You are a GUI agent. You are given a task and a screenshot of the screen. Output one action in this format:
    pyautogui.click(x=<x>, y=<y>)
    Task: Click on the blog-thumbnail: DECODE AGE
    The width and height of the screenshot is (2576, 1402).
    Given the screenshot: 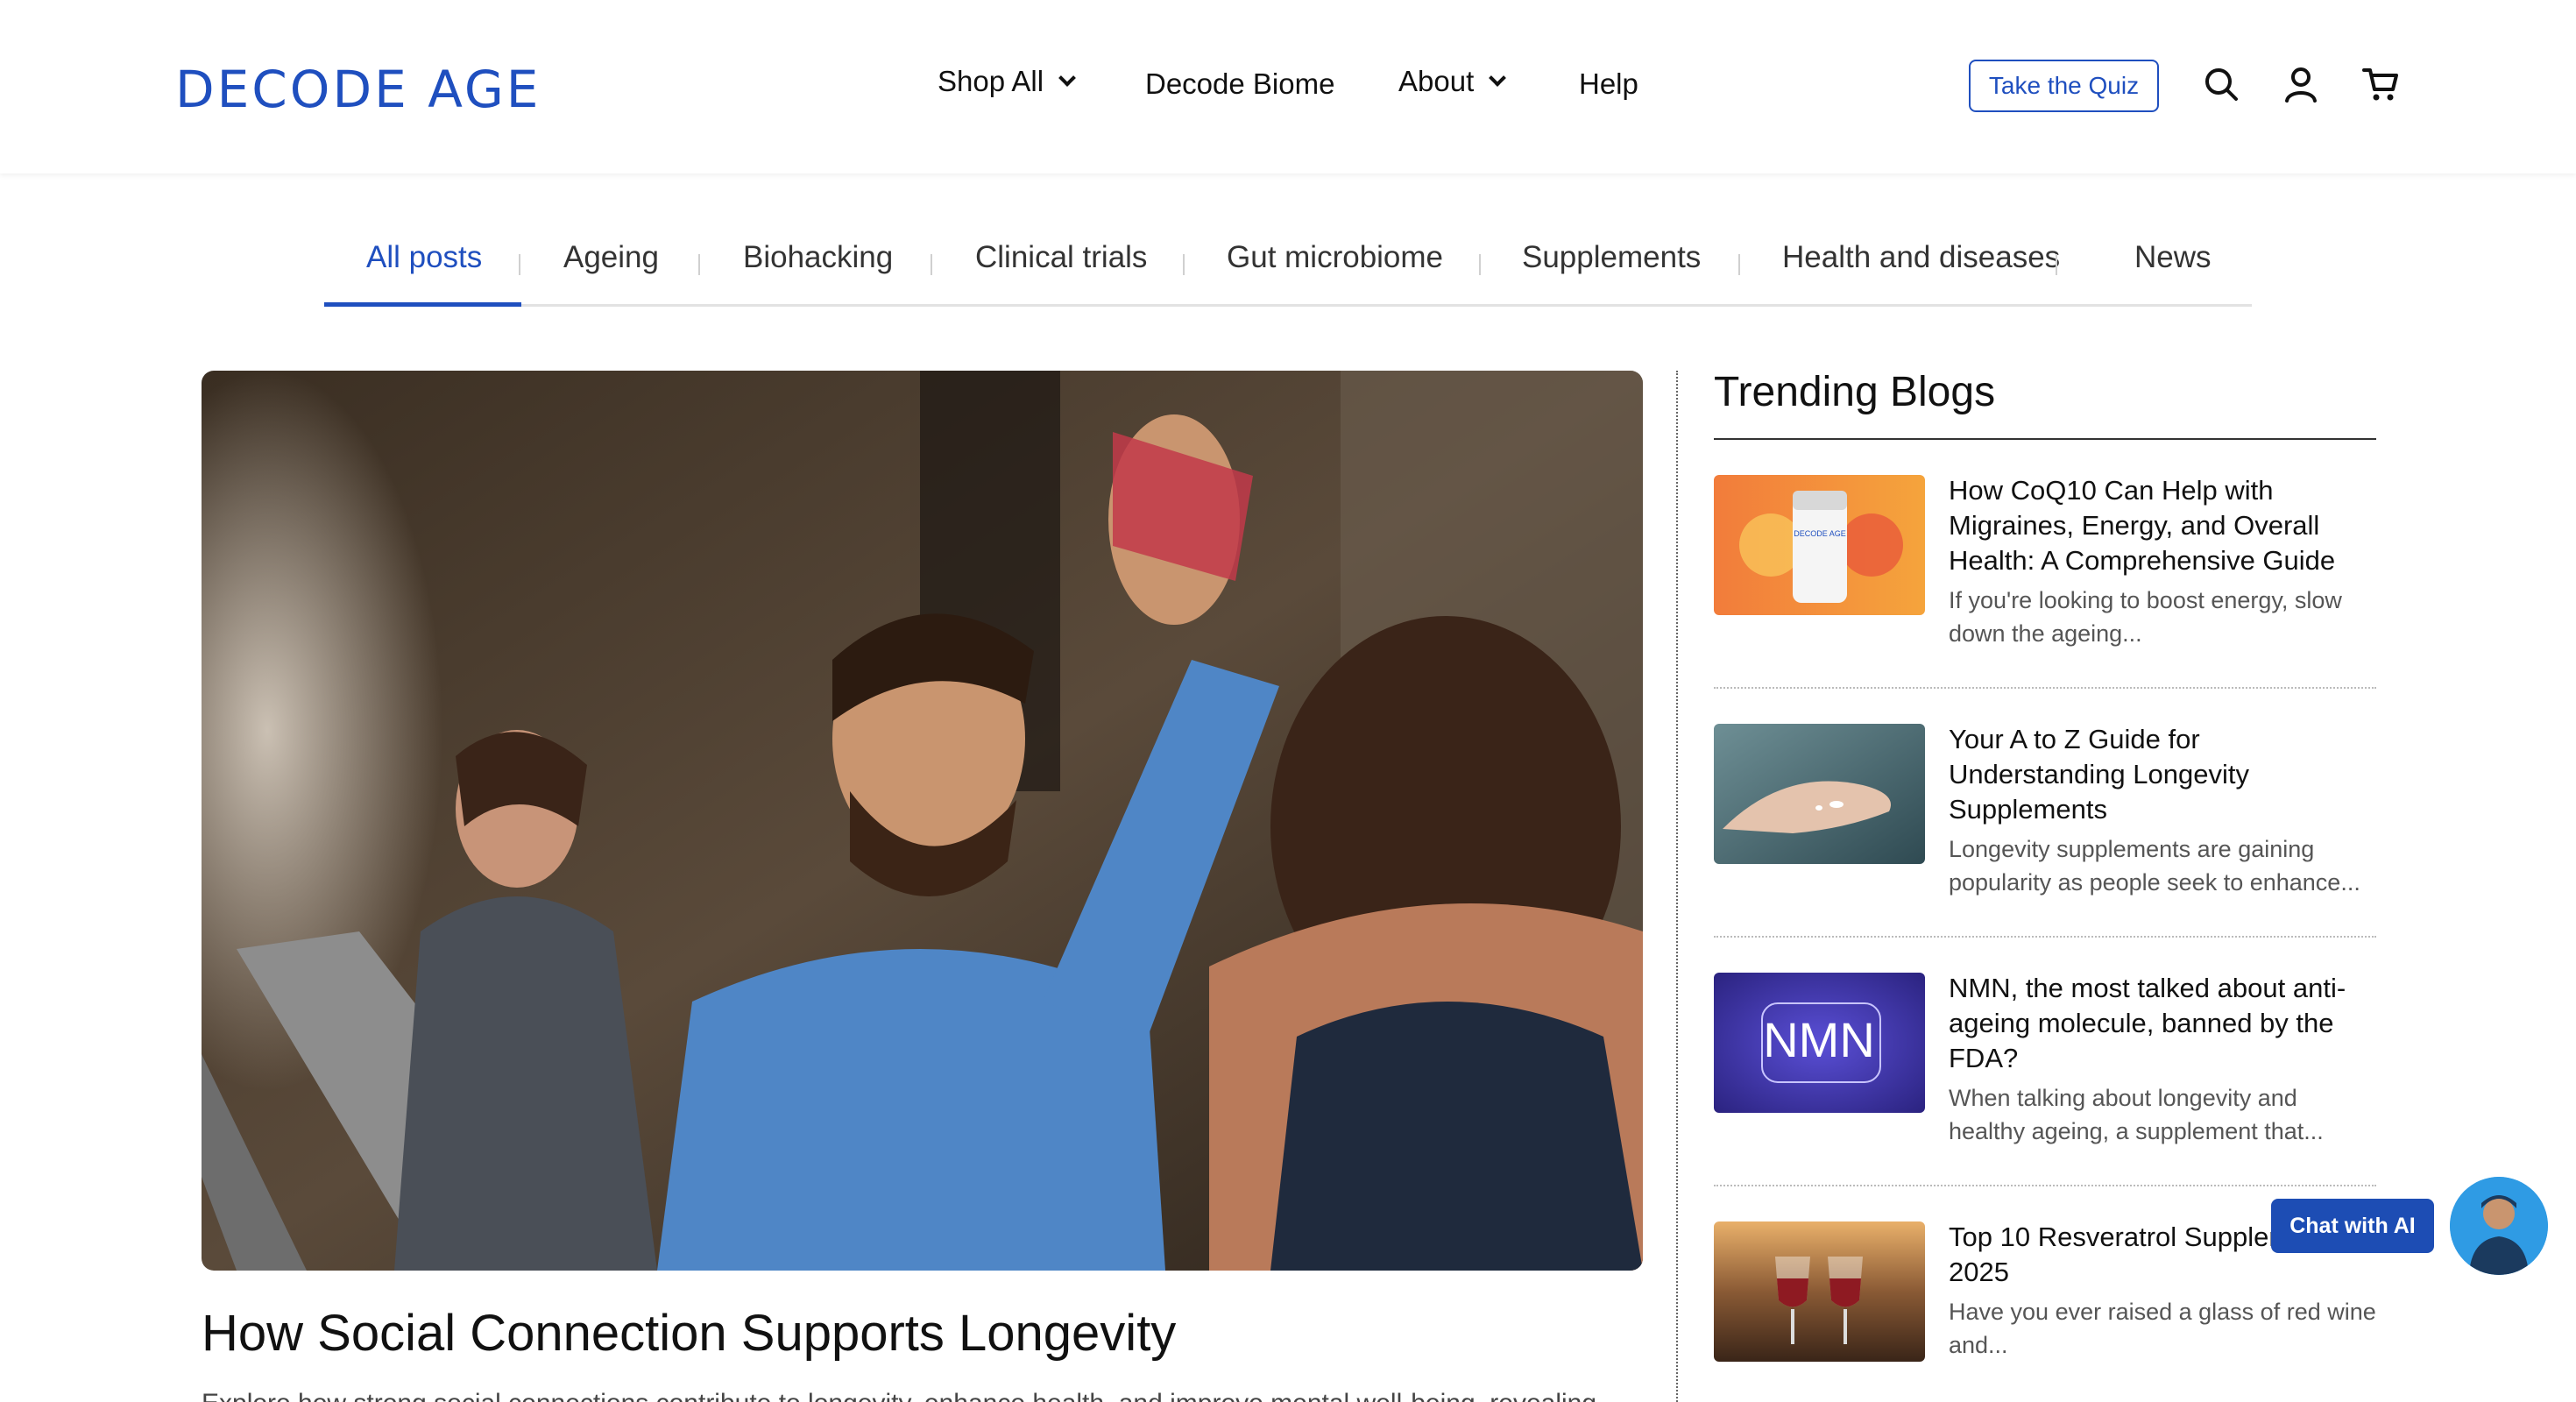 What is the action you would take?
    pyautogui.click(x=1819, y=545)
    